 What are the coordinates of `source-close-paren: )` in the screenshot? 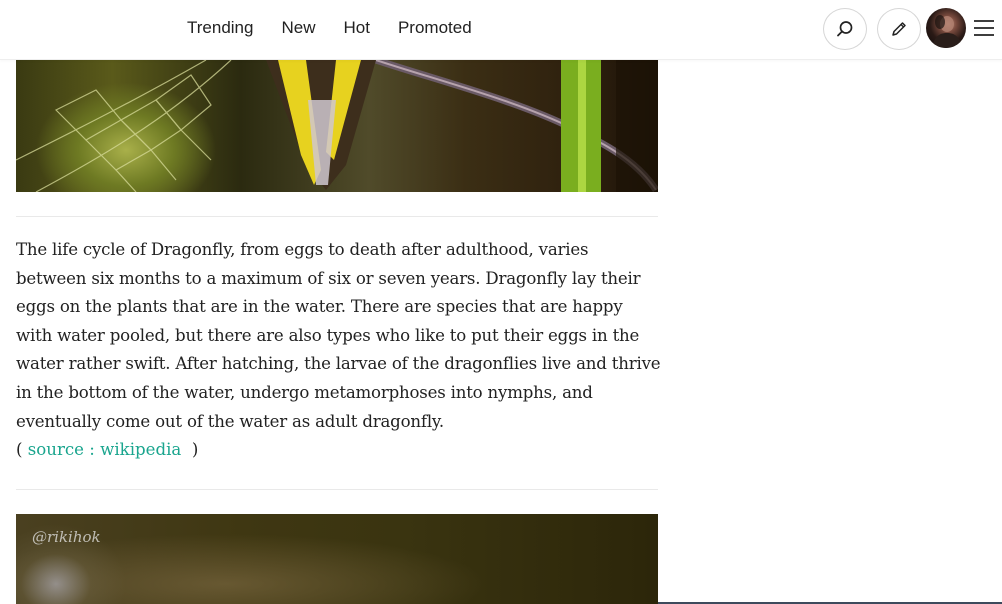 It's located at (190, 449).